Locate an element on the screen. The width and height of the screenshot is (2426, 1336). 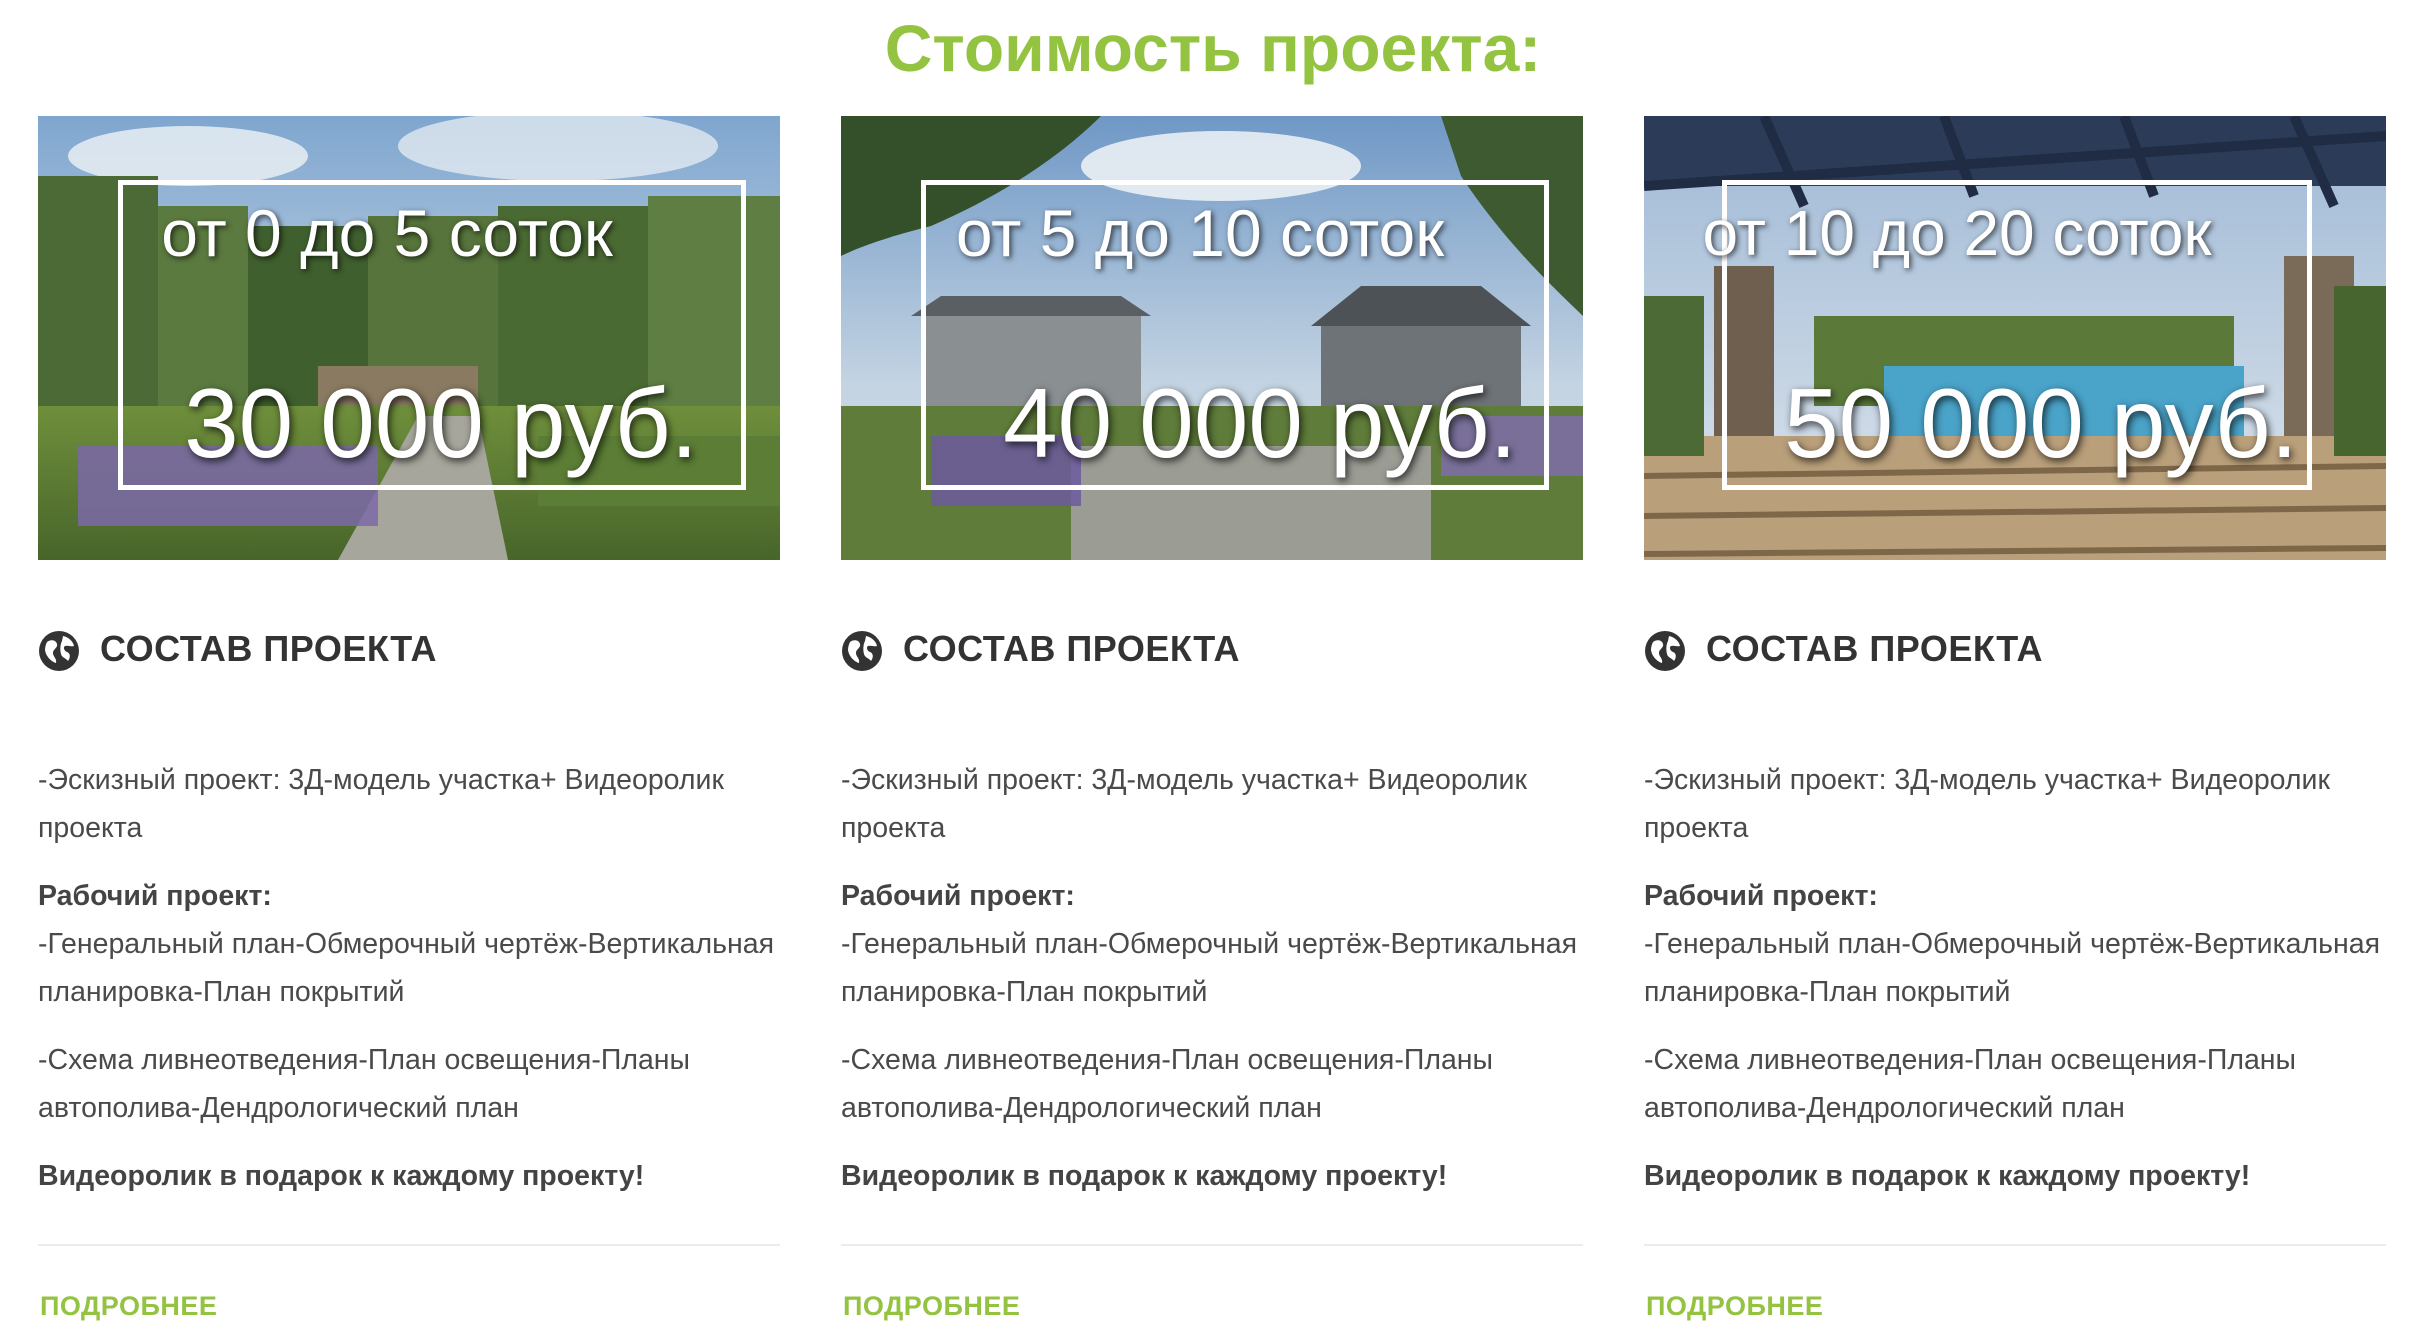
price-label: 40 000 руб. is located at coordinates (1260, 423).